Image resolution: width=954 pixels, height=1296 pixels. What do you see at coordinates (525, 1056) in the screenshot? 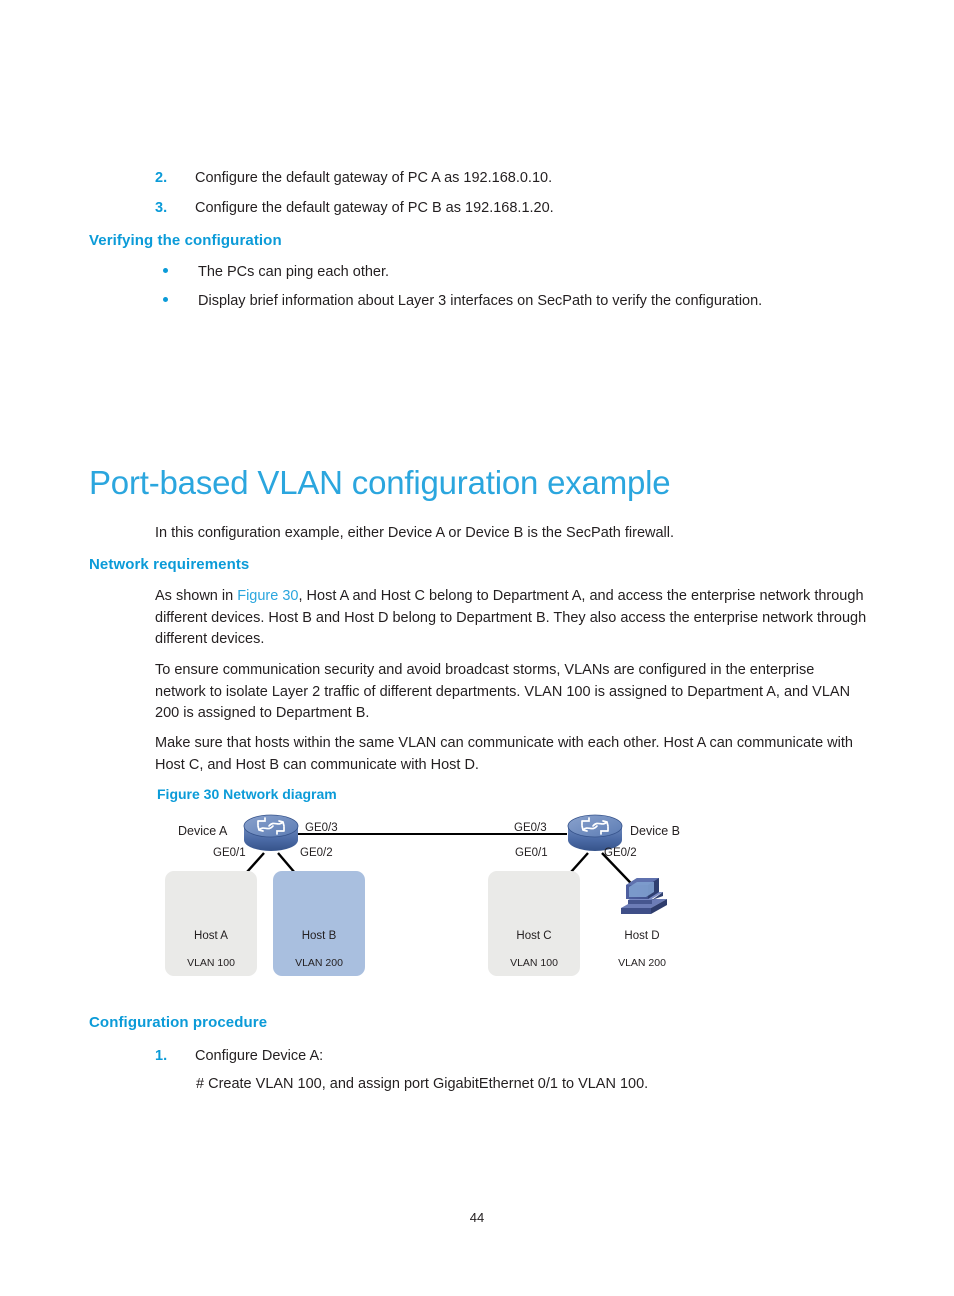
I see `list-item: 1. Configure Device A:` at bounding box center [525, 1056].